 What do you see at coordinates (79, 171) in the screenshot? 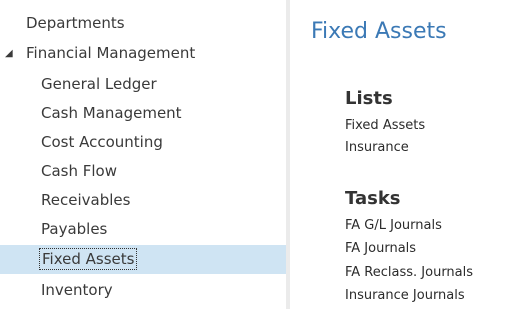
I see `tree-item-label: Cash Flow` at bounding box center [79, 171].